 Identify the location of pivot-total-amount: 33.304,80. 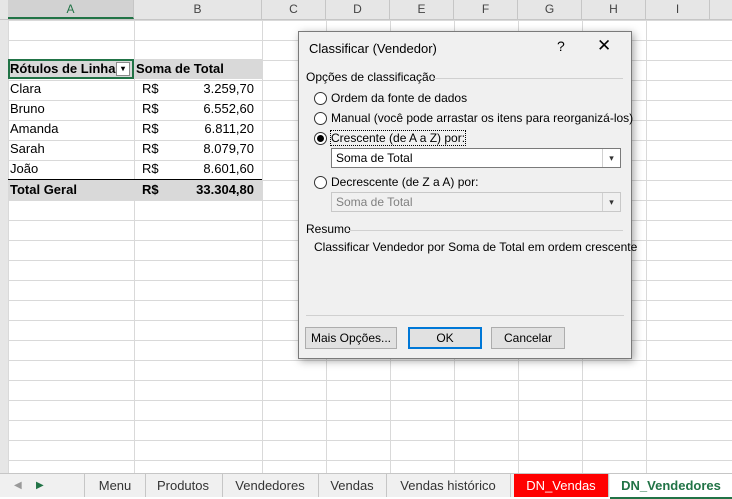
(225, 189).